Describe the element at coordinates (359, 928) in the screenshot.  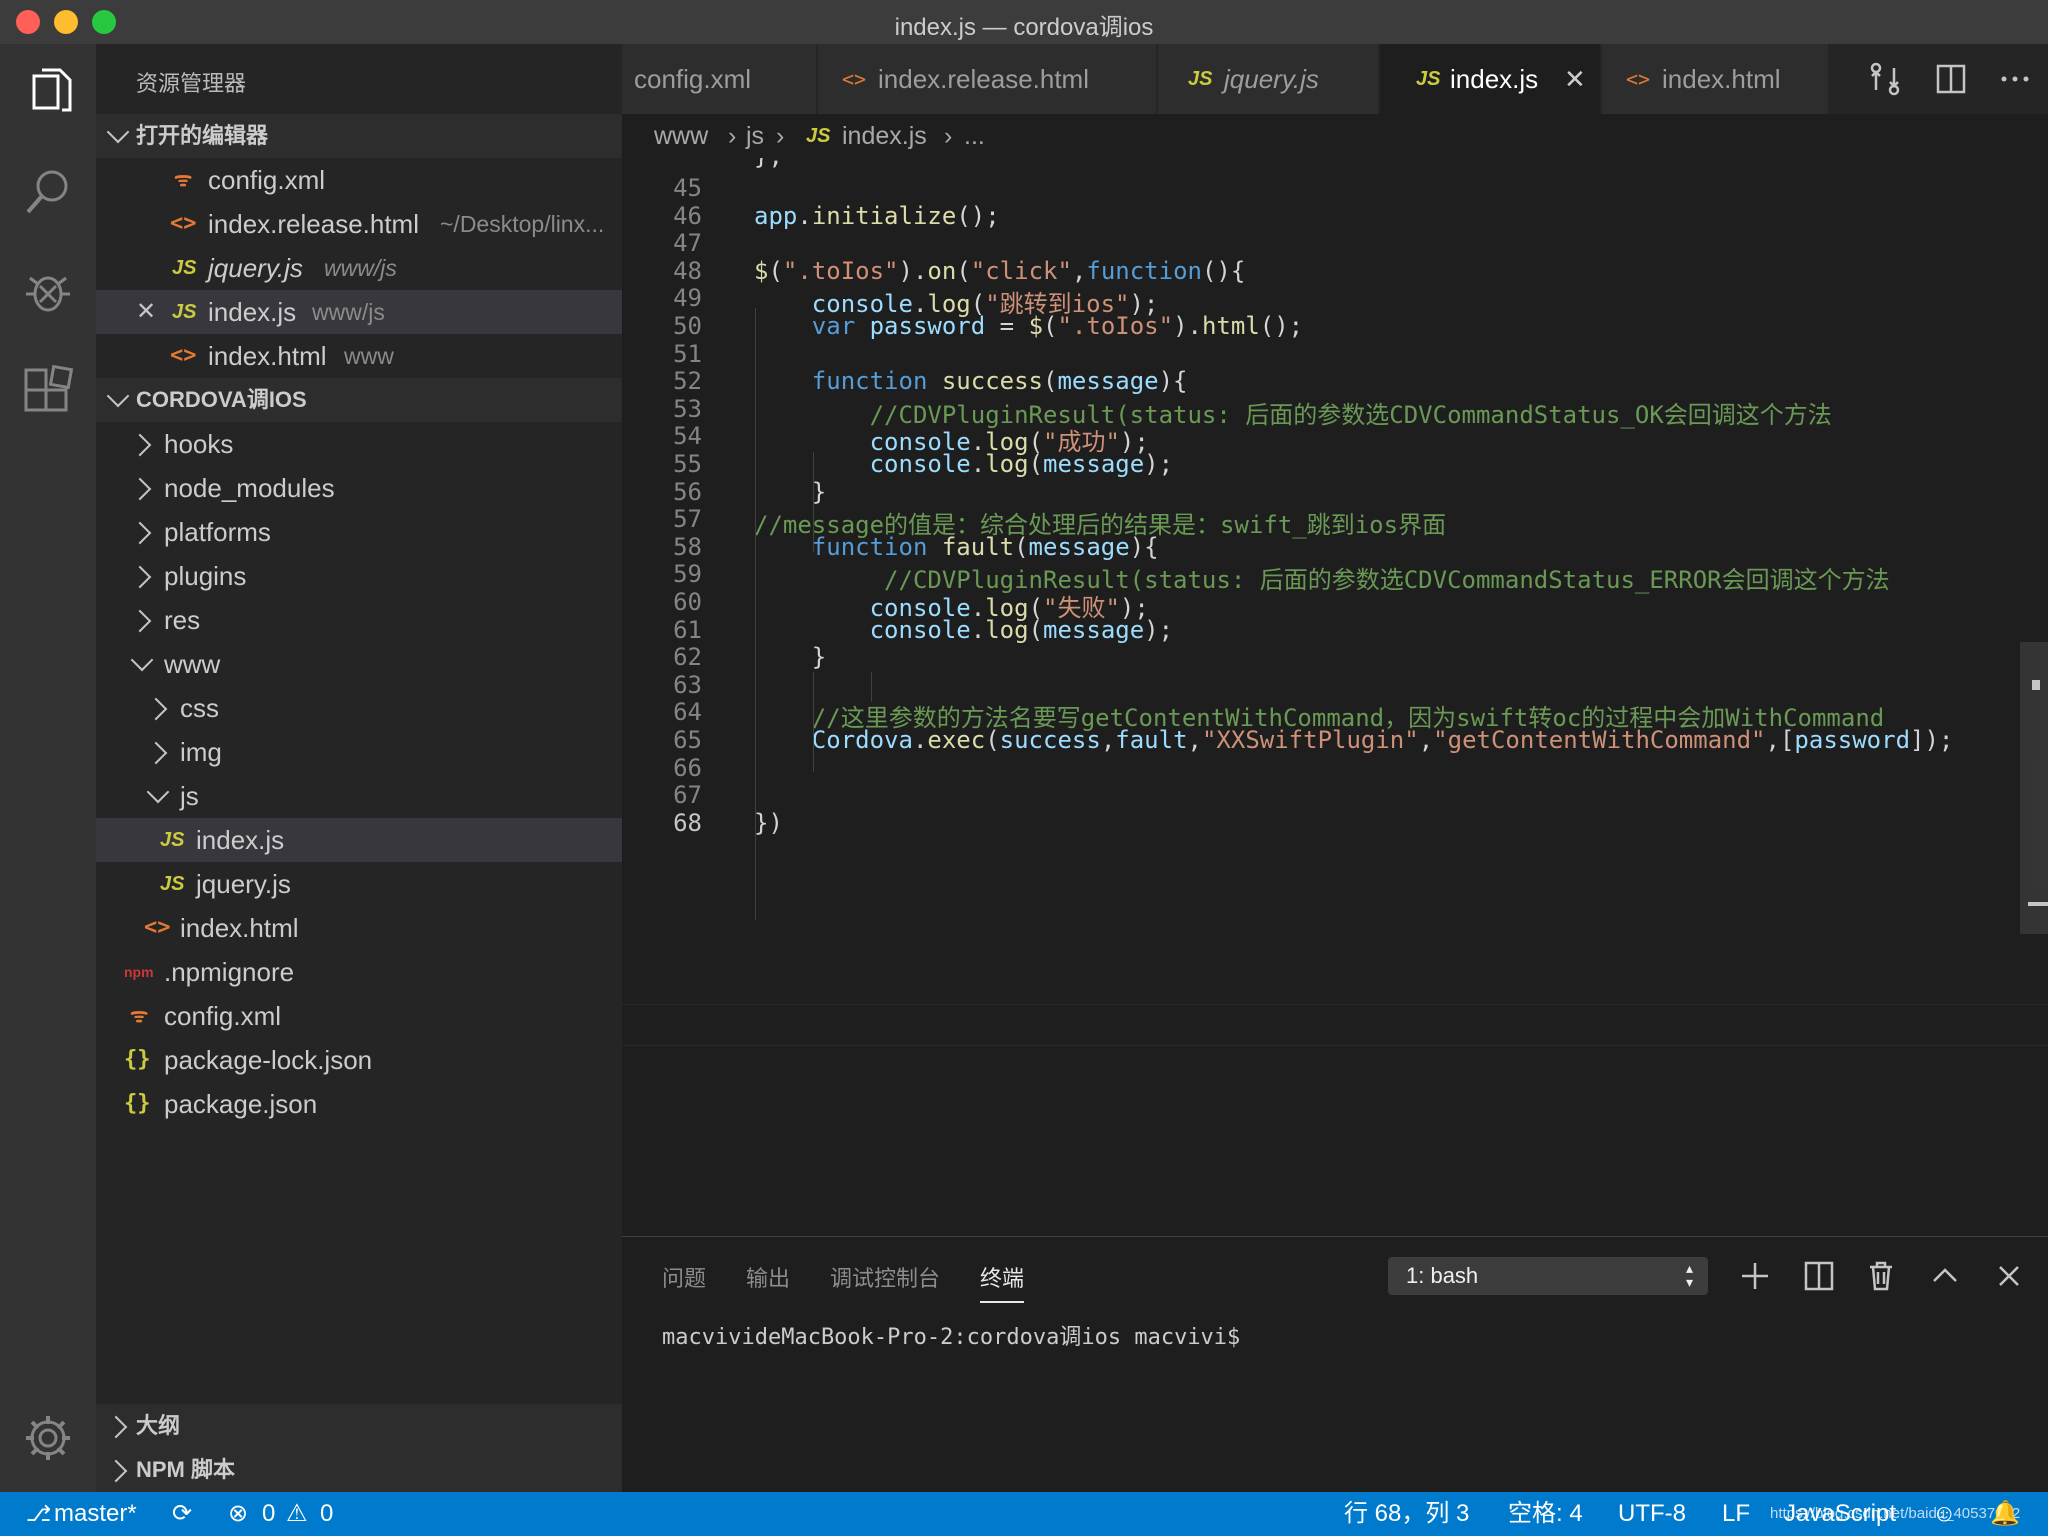
I see `file-item-index-html: <> index.html` at that location.